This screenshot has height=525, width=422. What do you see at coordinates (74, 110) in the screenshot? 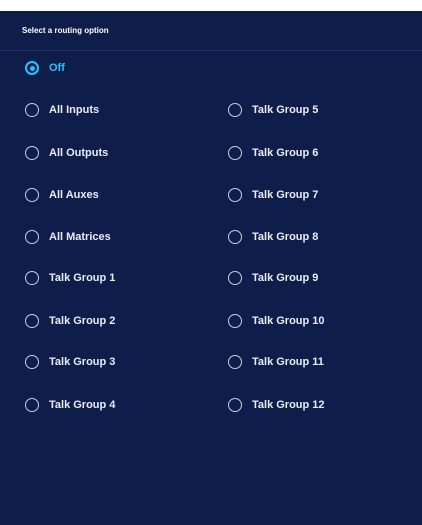
I see `option-label: All Inputs` at bounding box center [74, 110].